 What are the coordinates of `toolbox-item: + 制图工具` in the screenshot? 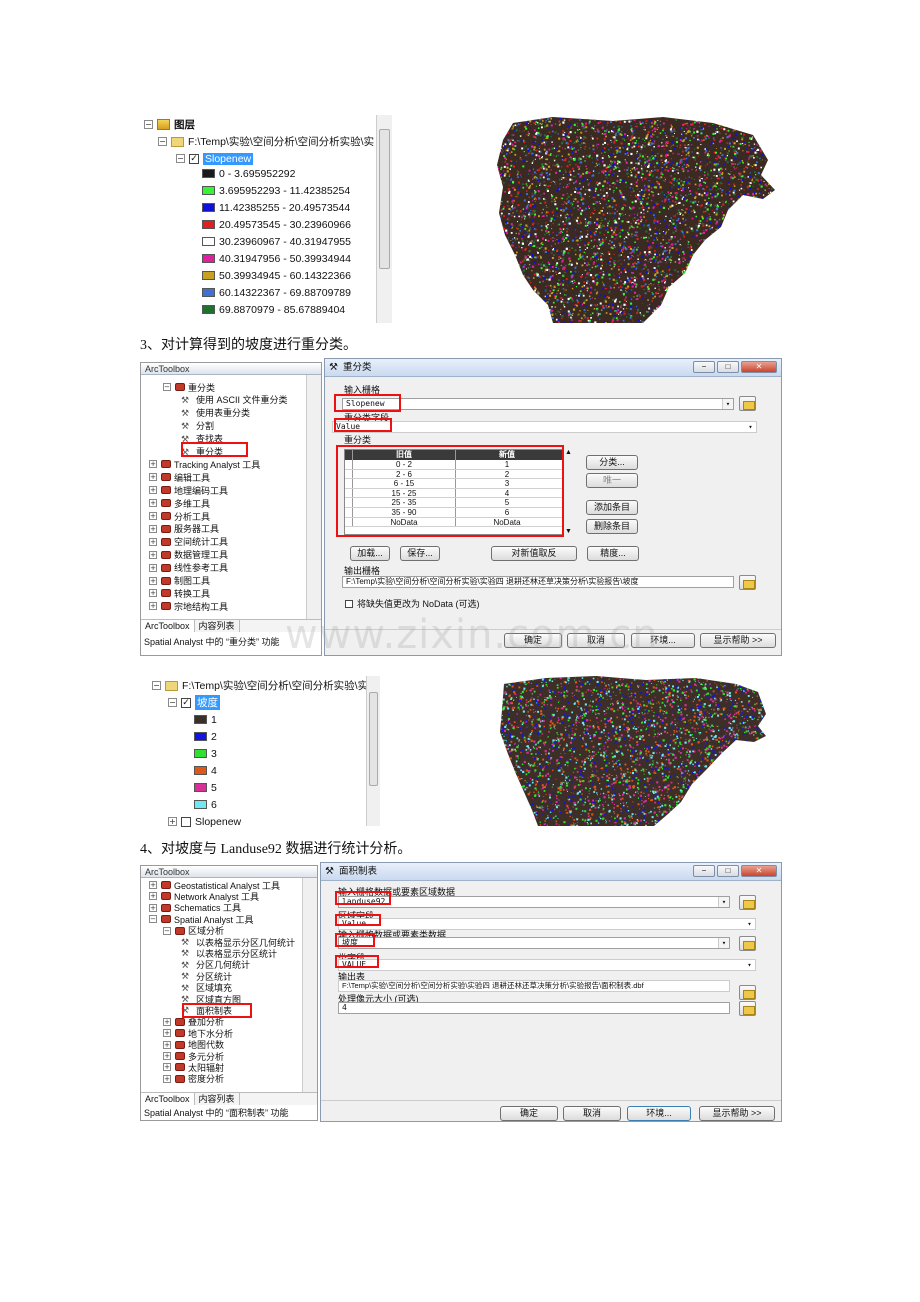 It's located at (179, 581).